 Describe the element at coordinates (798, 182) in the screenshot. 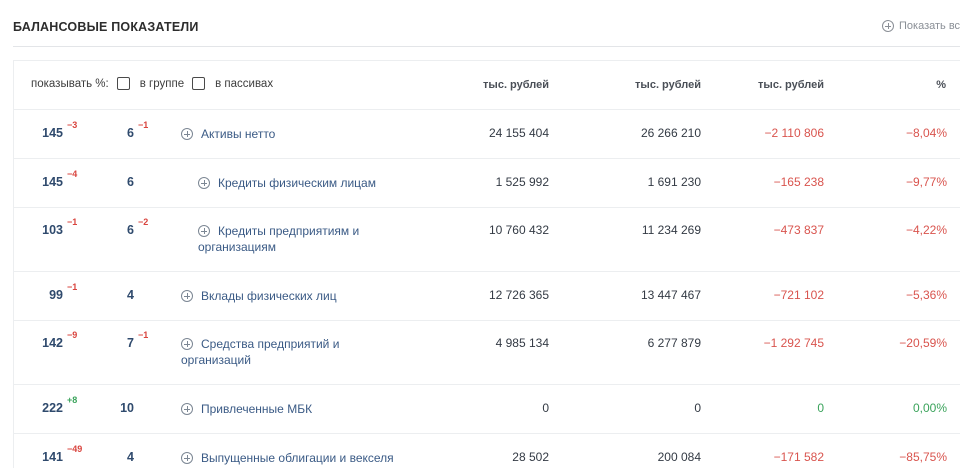

I see `value-change: −165 238` at that location.